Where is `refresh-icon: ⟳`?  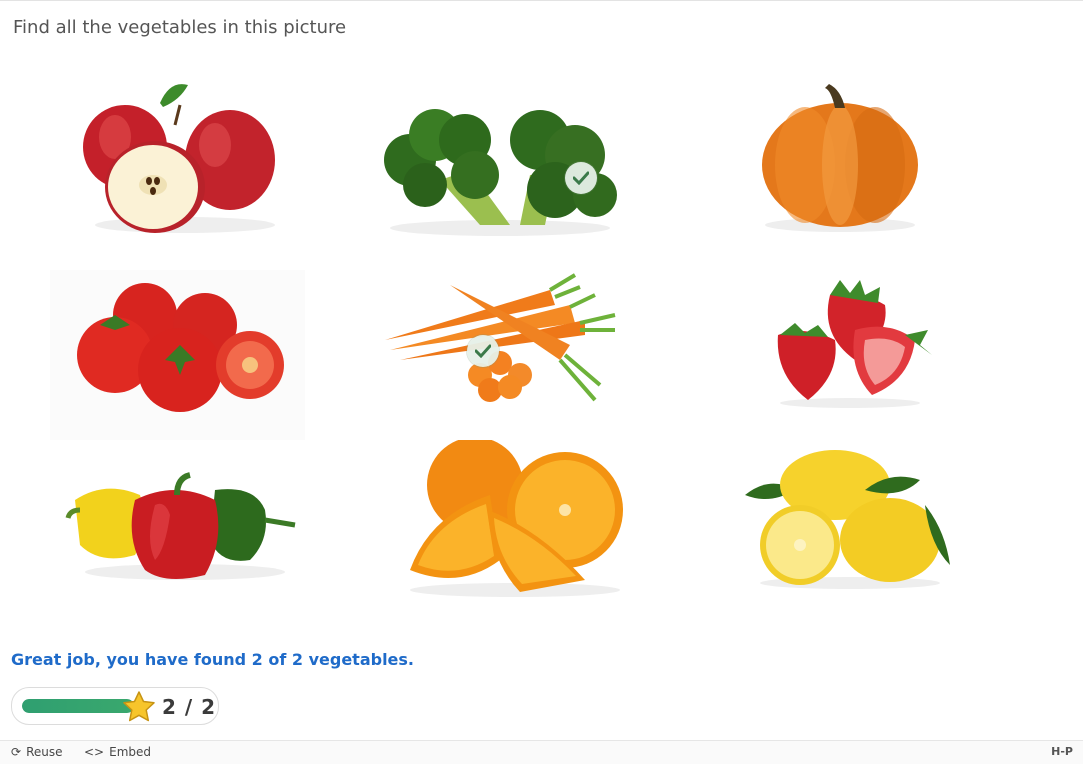
refresh-icon: ⟳ is located at coordinates (16, 752).